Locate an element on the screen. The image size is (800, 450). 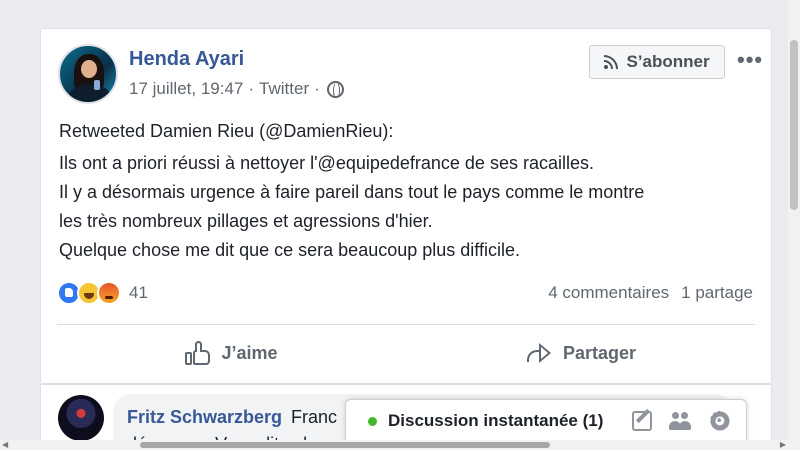
chat-icons is located at coordinates (682, 420).